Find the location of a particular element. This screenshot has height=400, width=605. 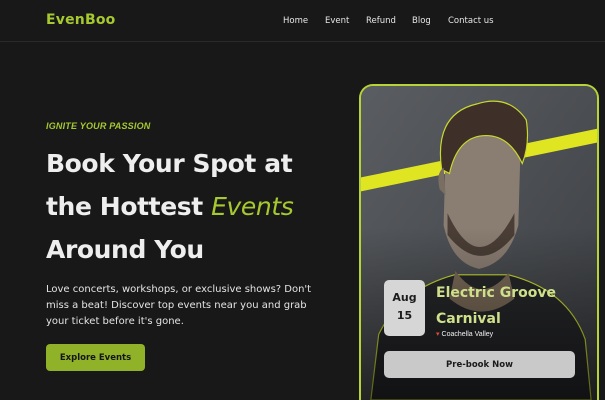

headline-highlight: Events is located at coordinates (252, 206).